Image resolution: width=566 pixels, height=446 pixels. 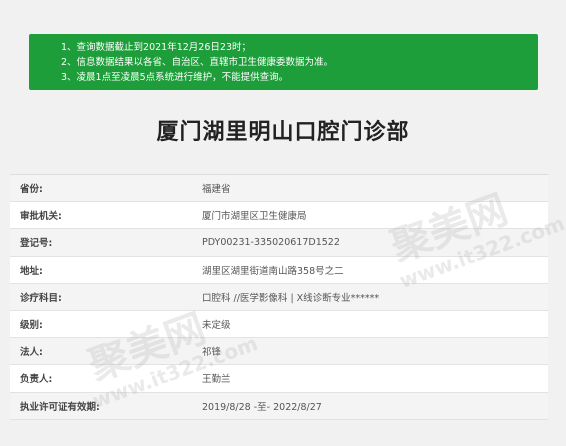 I want to click on row-label: 审批机关:, so click(x=41, y=217).